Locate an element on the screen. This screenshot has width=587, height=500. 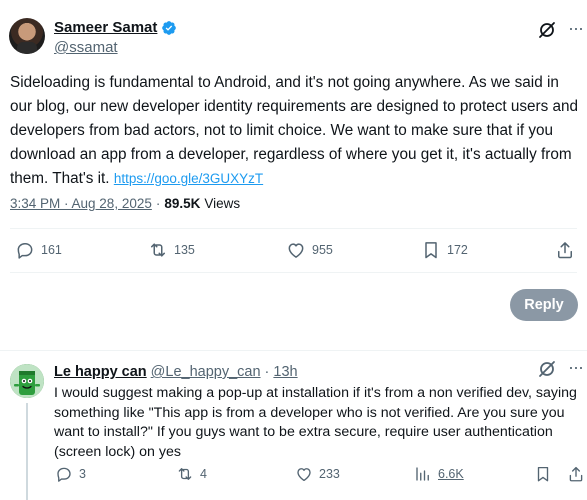
thread-line is located at coordinates (27, 451).